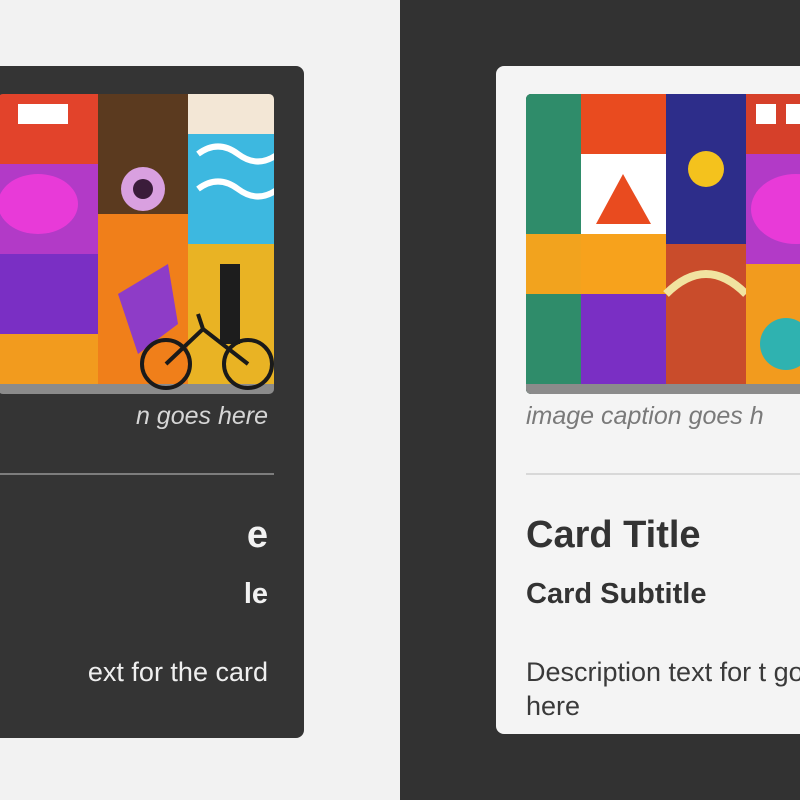  What do you see at coordinates (616, 594) in the screenshot?
I see `card-subtitle: Card Subtitle` at bounding box center [616, 594].